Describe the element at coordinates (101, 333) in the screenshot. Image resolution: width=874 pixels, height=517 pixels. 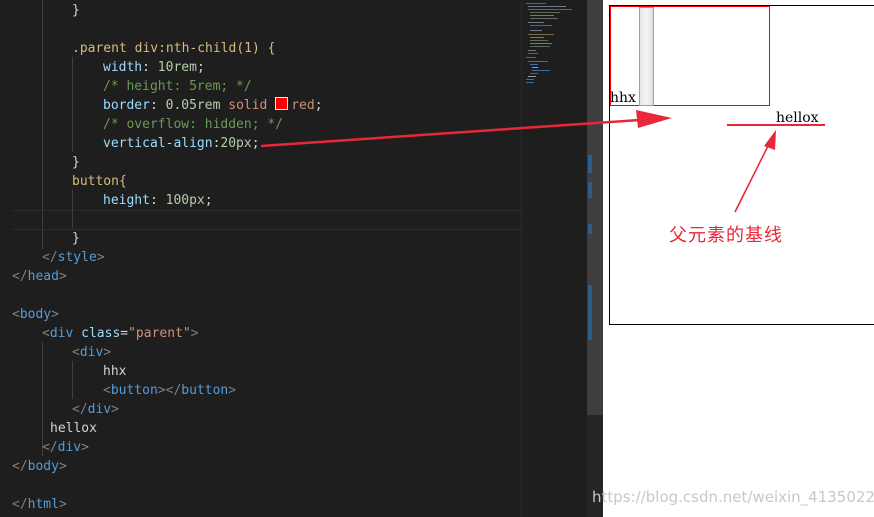
I see `token-attribute: class` at that location.